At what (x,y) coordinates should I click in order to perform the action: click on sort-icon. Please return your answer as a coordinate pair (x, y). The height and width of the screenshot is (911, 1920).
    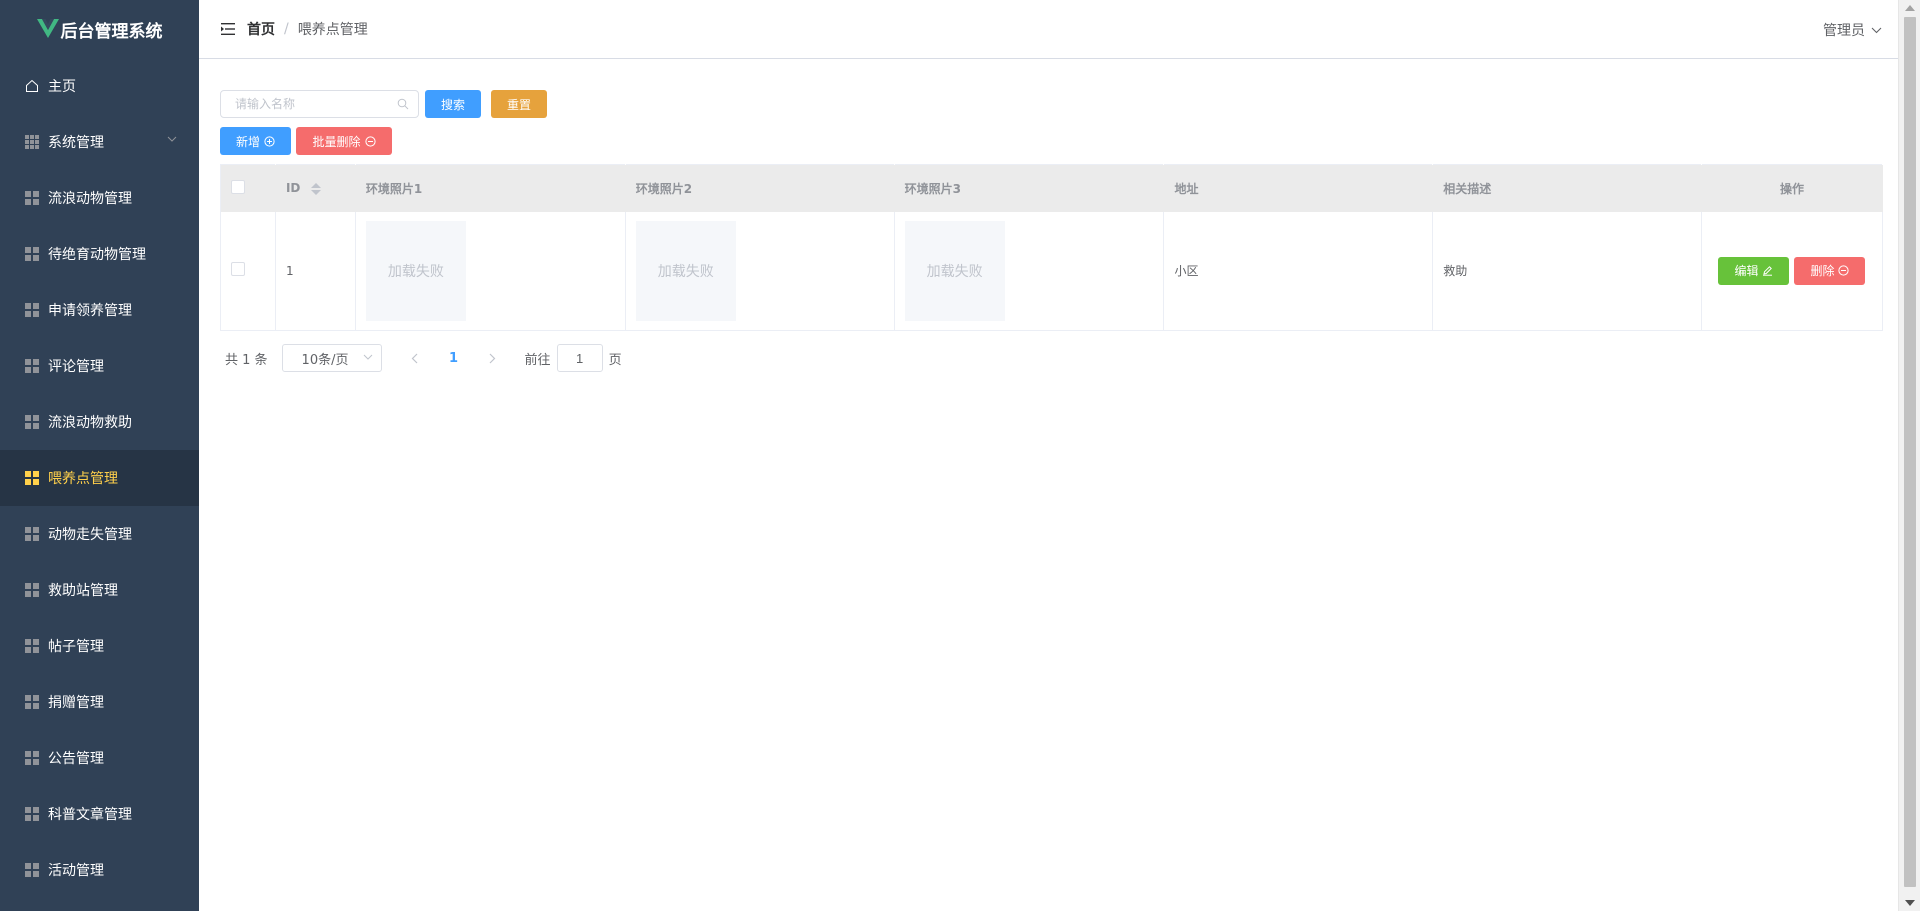
    Looking at the image, I should click on (315, 188).